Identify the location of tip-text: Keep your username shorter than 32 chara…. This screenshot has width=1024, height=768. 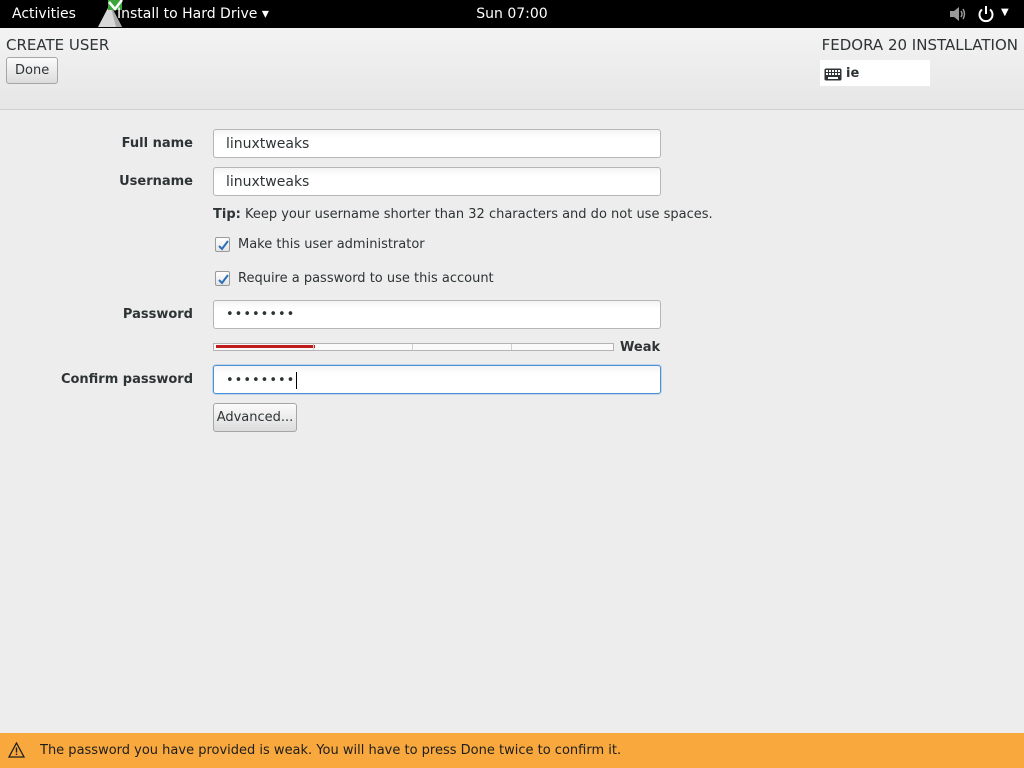
(476, 214).